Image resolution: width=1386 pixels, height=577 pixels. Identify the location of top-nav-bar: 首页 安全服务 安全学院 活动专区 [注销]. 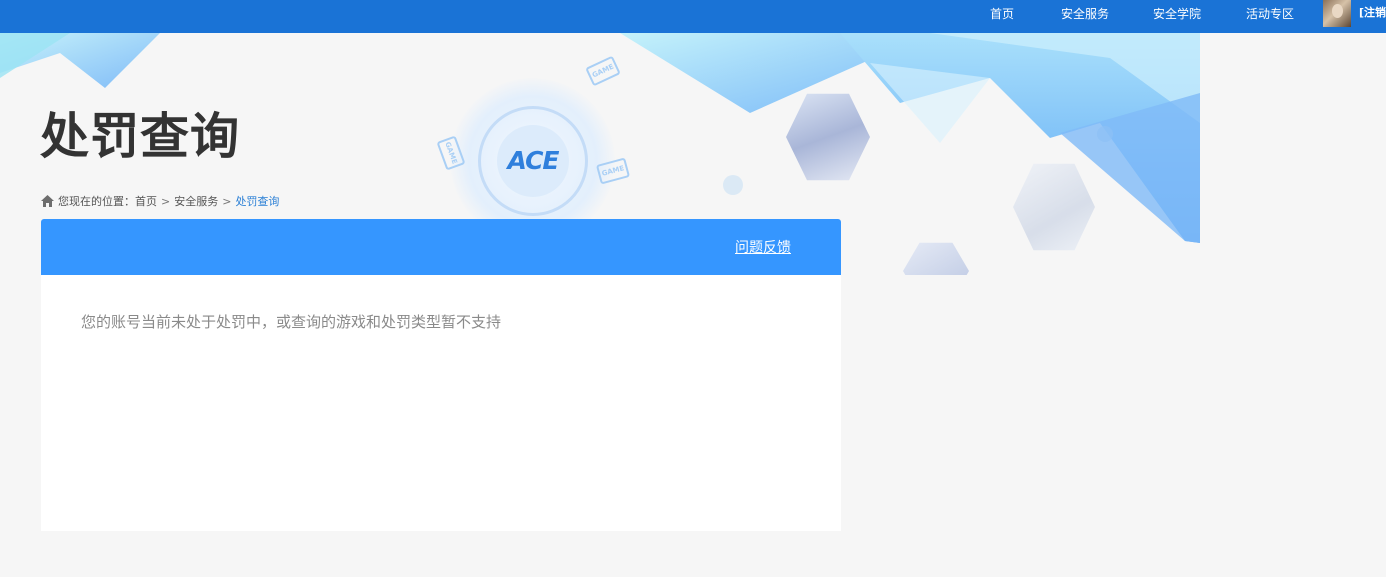
(693, 16).